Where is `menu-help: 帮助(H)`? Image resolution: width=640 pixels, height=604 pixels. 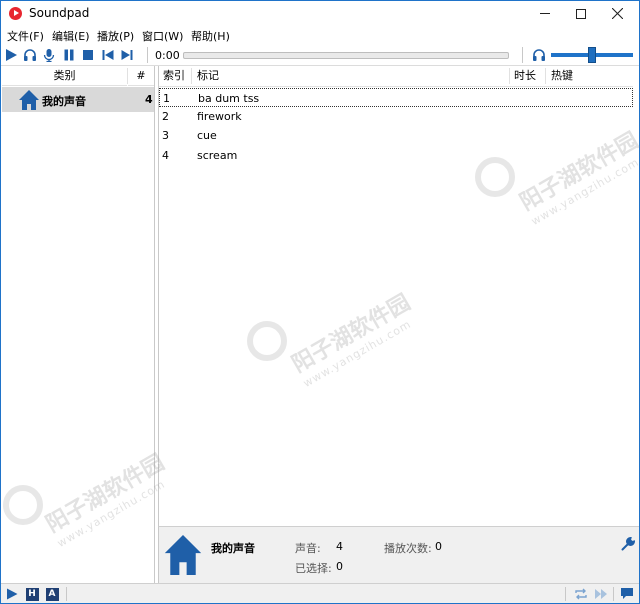
menu-help: 帮助(H) is located at coordinates (210, 36).